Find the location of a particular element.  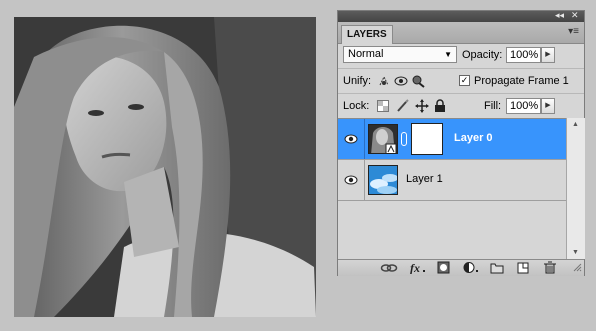

adjustment-layer-icon is located at coordinates (472, 267).